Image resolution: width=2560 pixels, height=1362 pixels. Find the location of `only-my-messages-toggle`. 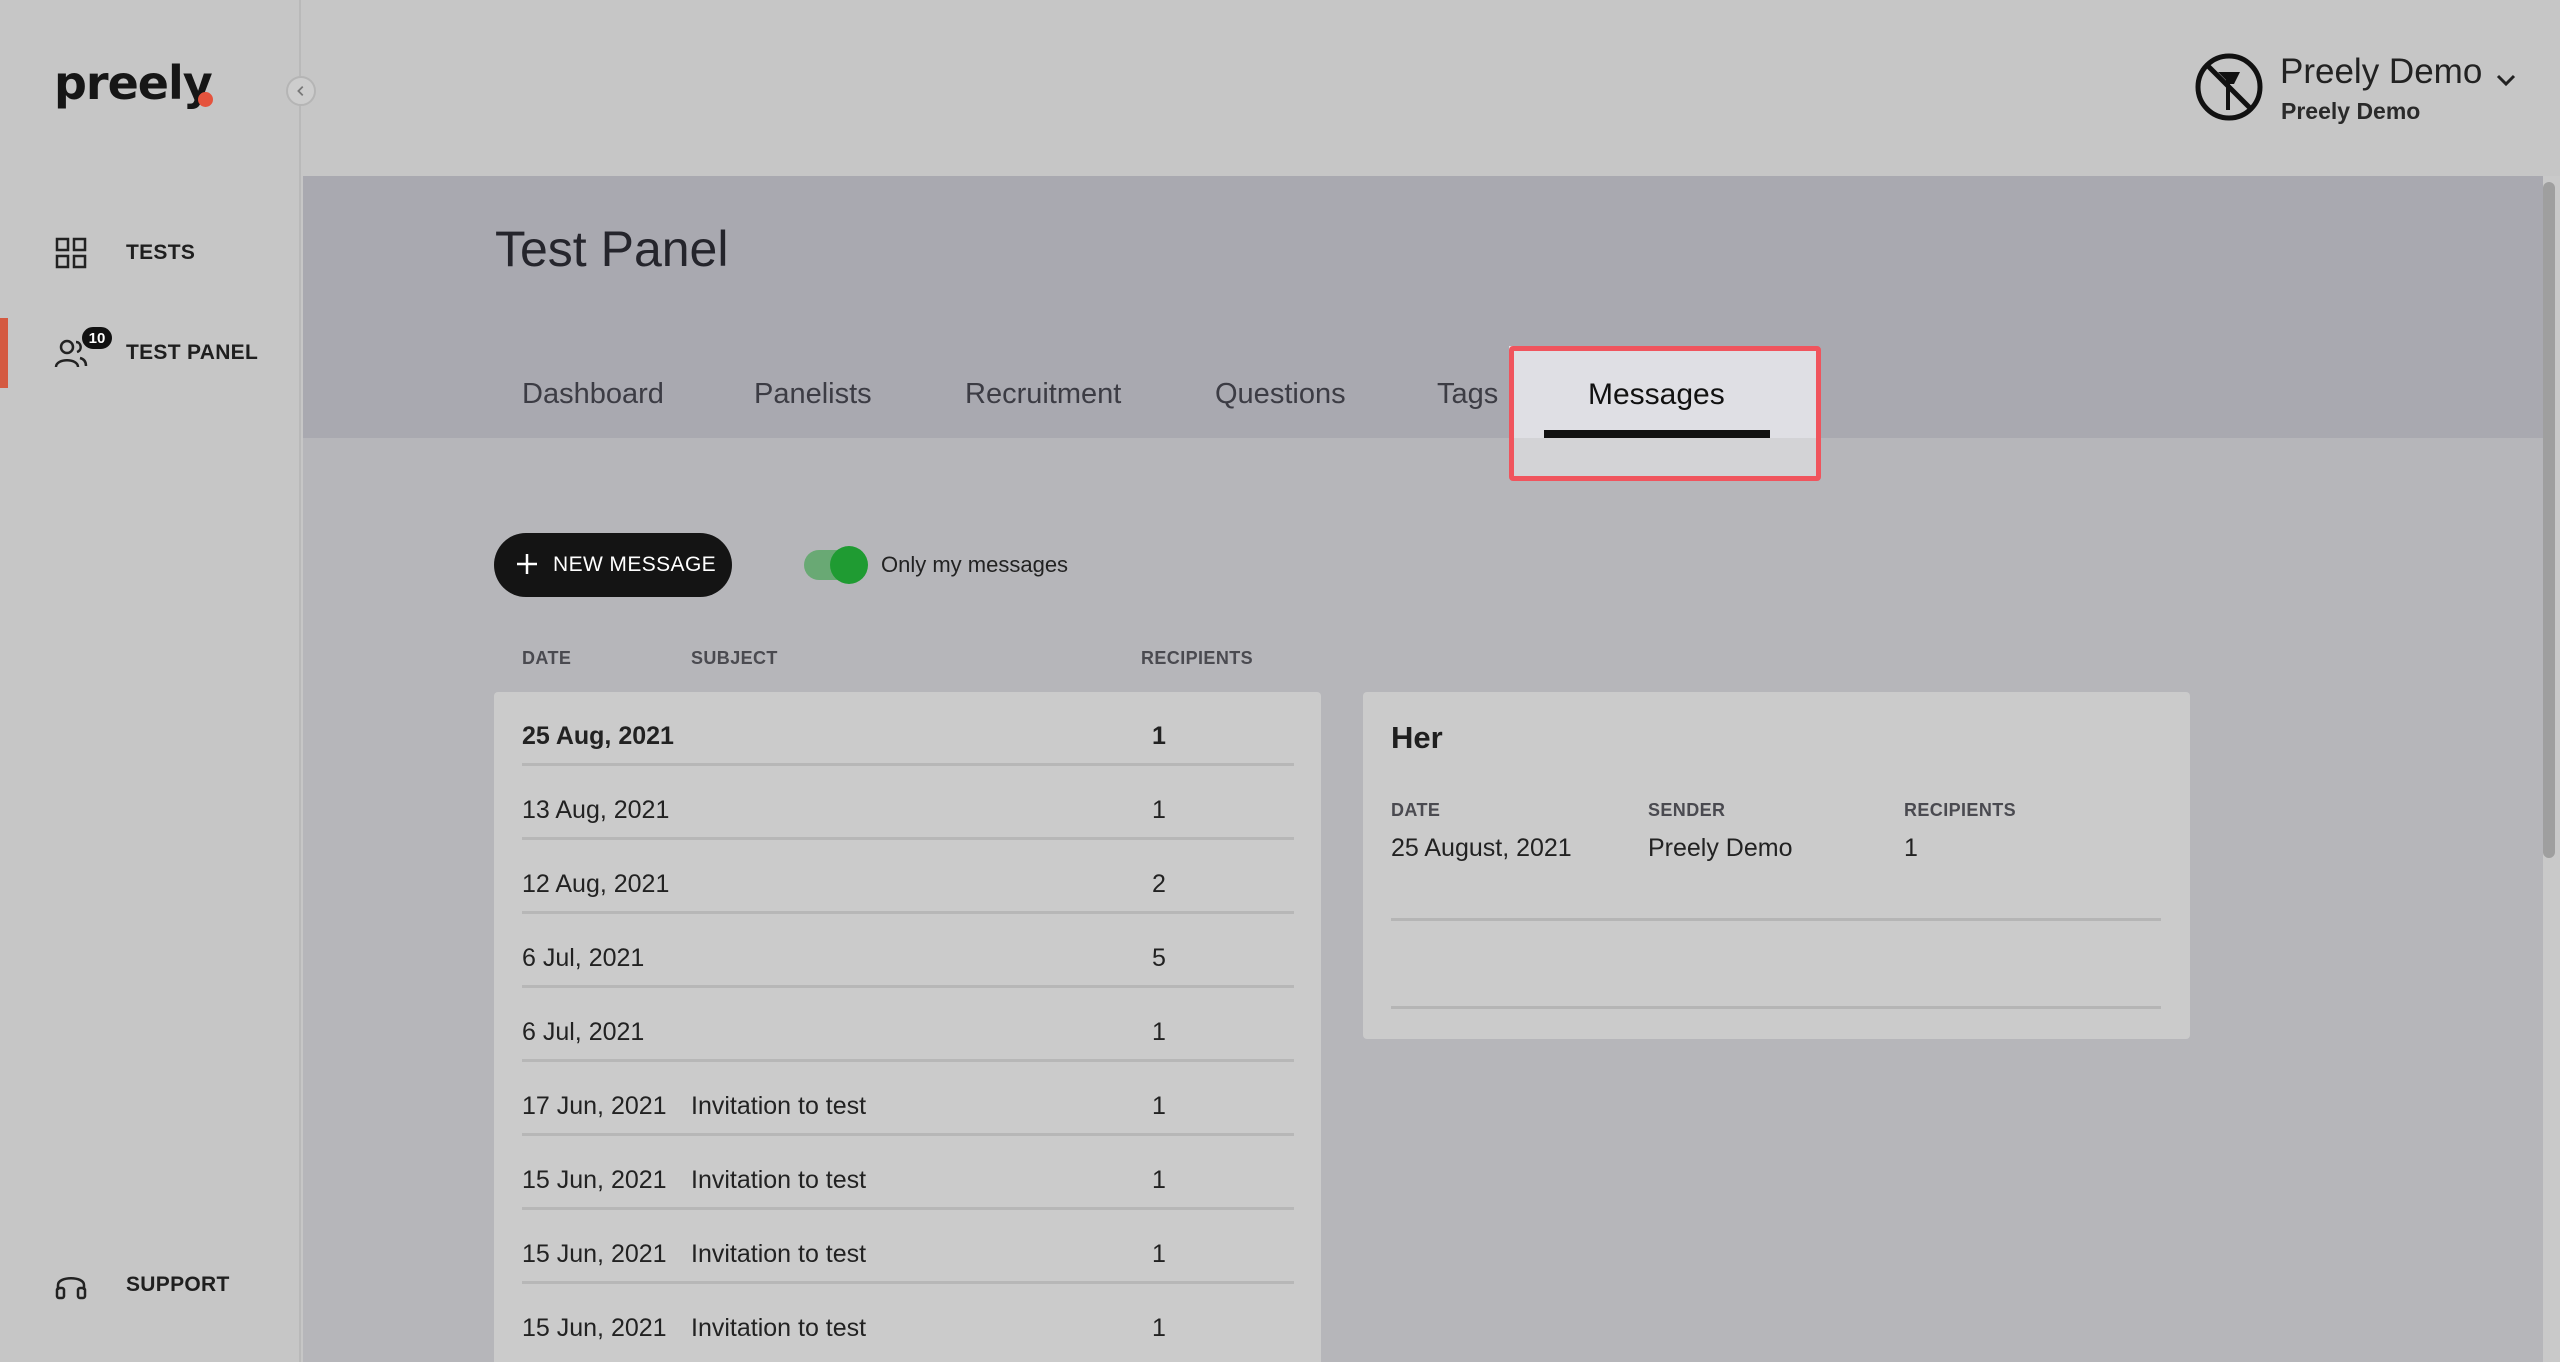

only-my-messages-toggle is located at coordinates (849, 565).